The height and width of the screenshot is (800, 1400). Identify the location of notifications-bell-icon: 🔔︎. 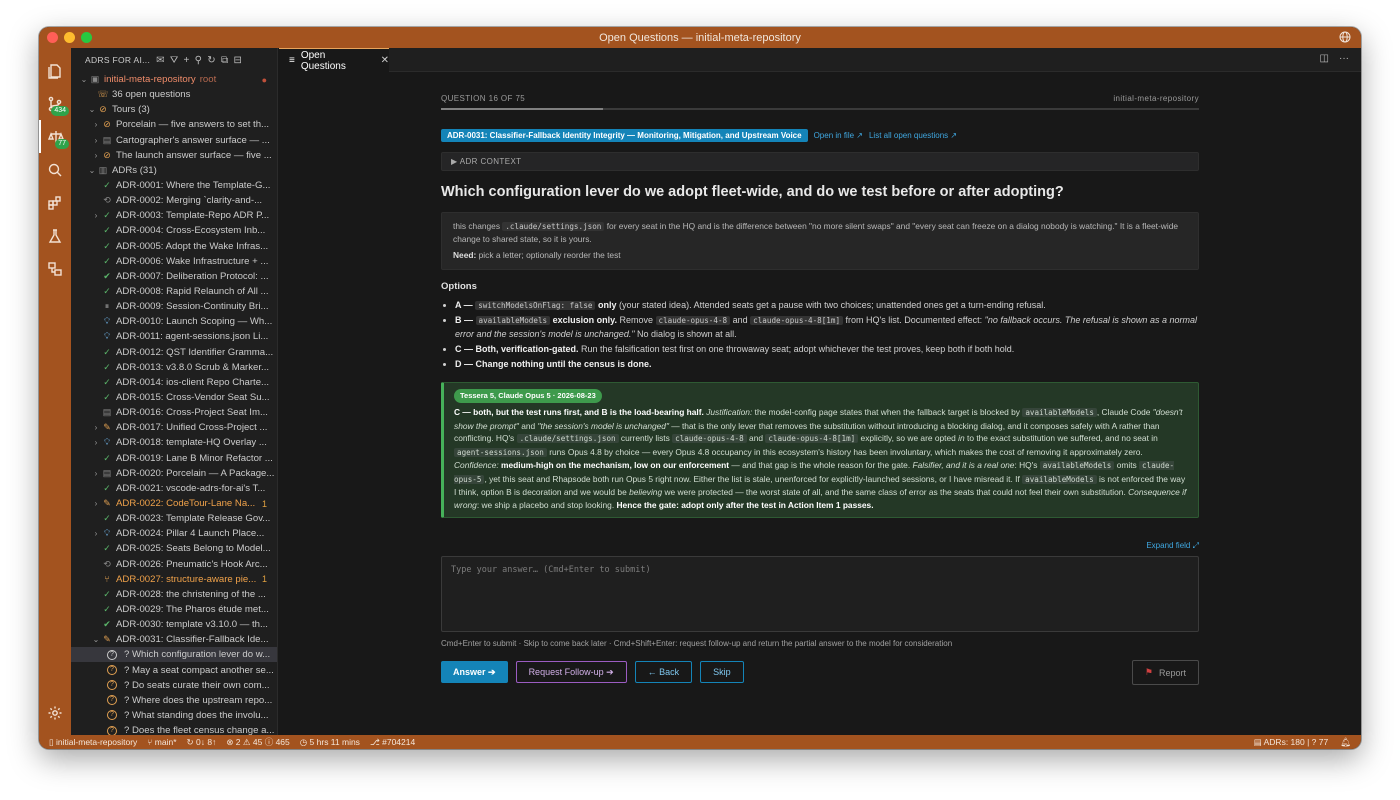
(1345, 742).